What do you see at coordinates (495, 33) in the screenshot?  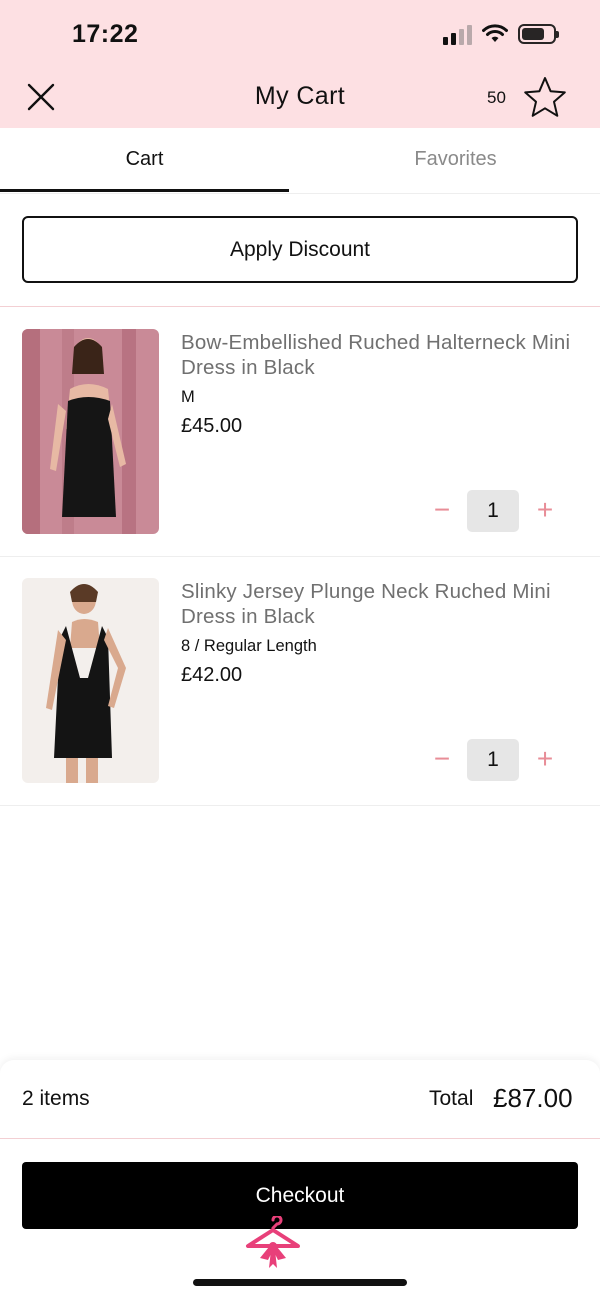 I see `wifi-icon` at bounding box center [495, 33].